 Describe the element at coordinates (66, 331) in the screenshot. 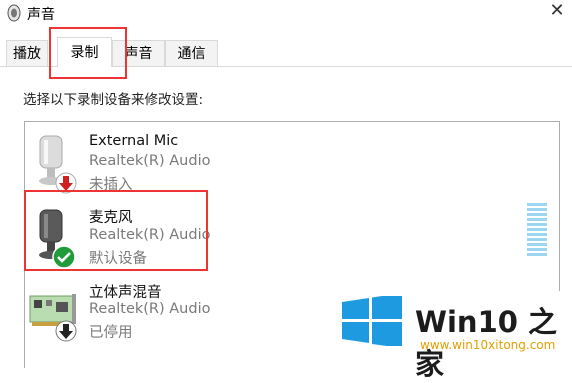

I see `disabled-down-arrow-icon` at that location.